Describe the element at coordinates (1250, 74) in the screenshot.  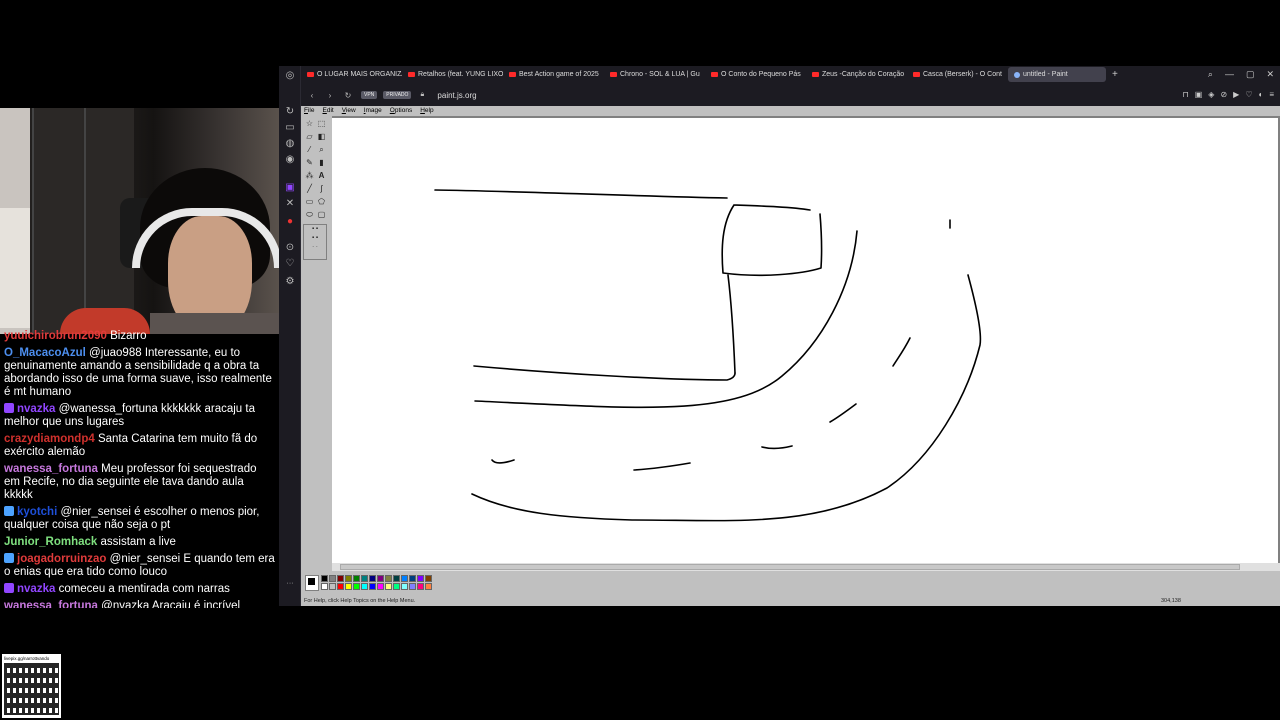
I see `maximize-icon: ▢` at that location.